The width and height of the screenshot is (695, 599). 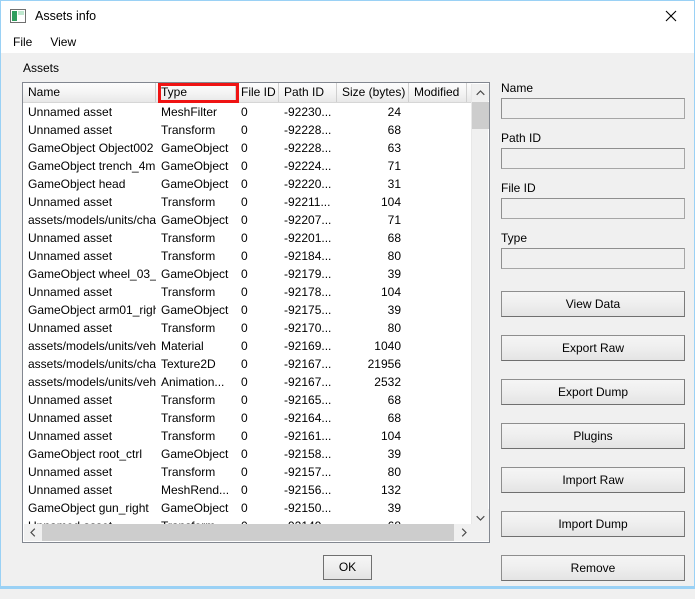 I want to click on export-raw-button: Export Raw, so click(x=593, y=348).